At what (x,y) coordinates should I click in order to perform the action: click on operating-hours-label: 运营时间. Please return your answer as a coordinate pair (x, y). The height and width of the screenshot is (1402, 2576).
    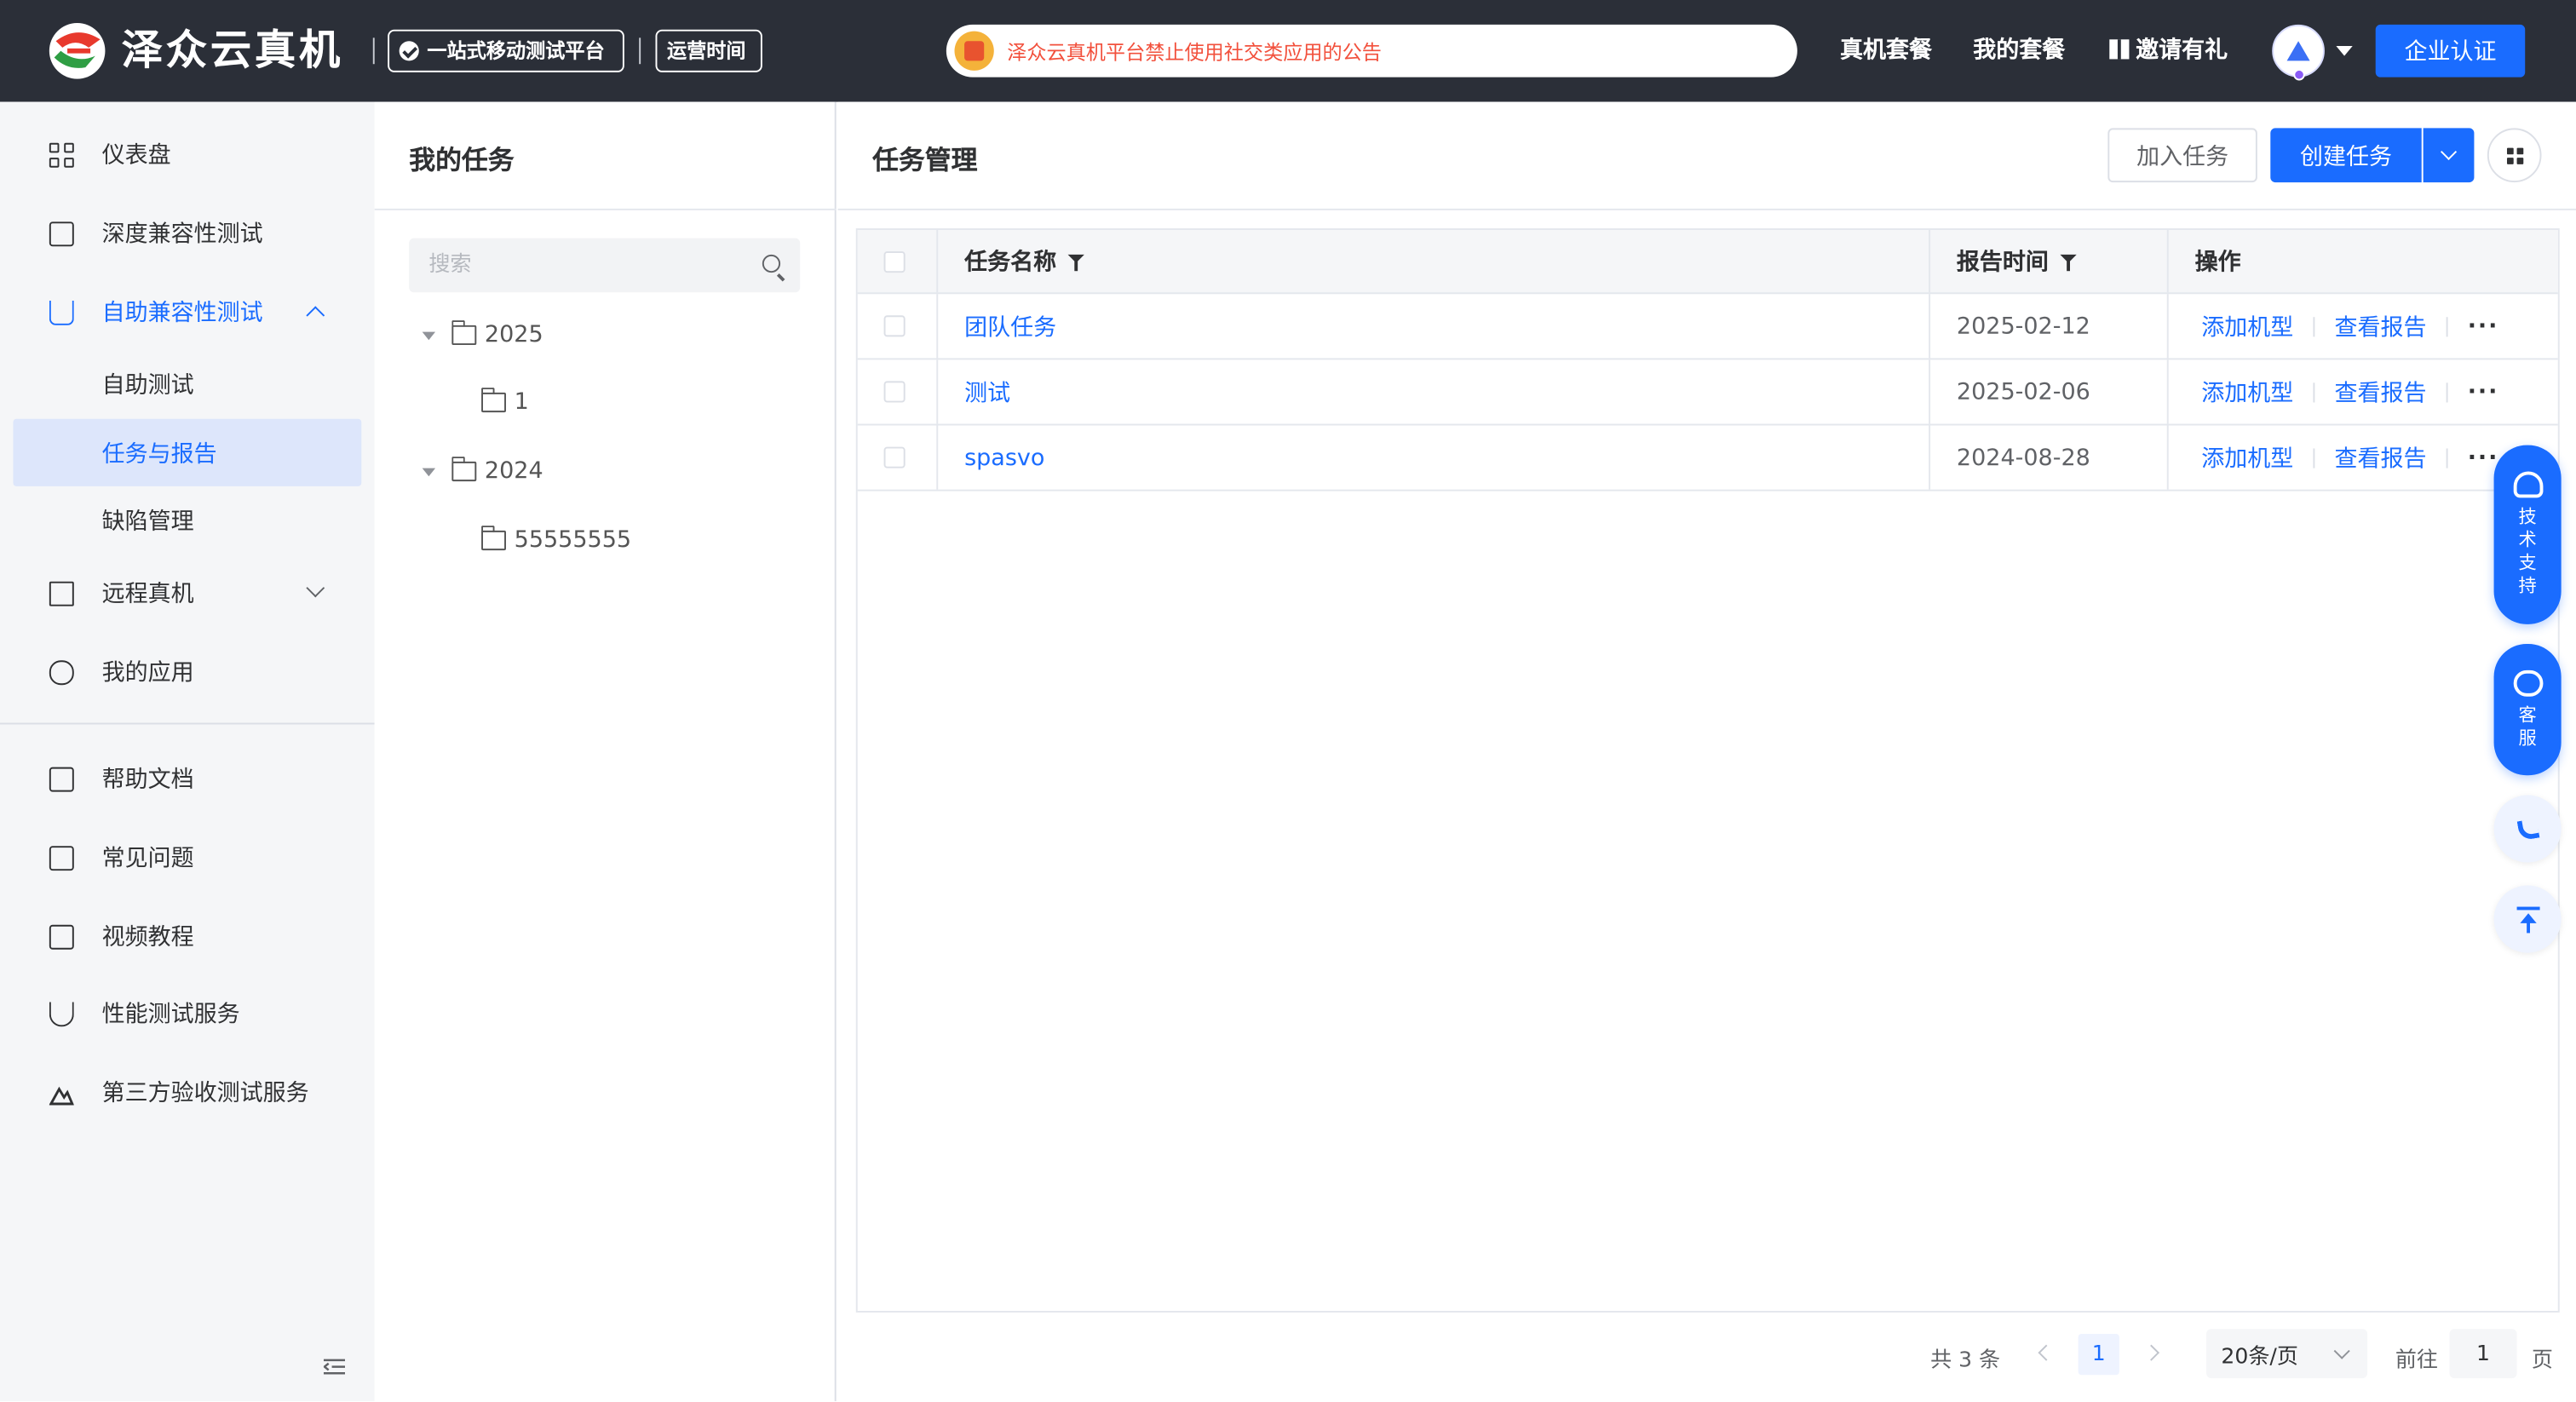
    Looking at the image, I should click on (706, 51).